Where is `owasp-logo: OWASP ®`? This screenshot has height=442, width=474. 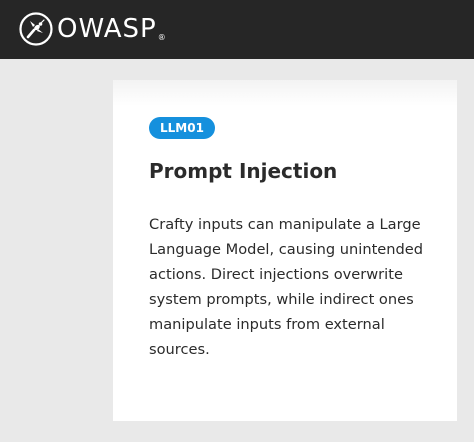
owasp-logo: OWASP ® is located at coordinates (92, 29).